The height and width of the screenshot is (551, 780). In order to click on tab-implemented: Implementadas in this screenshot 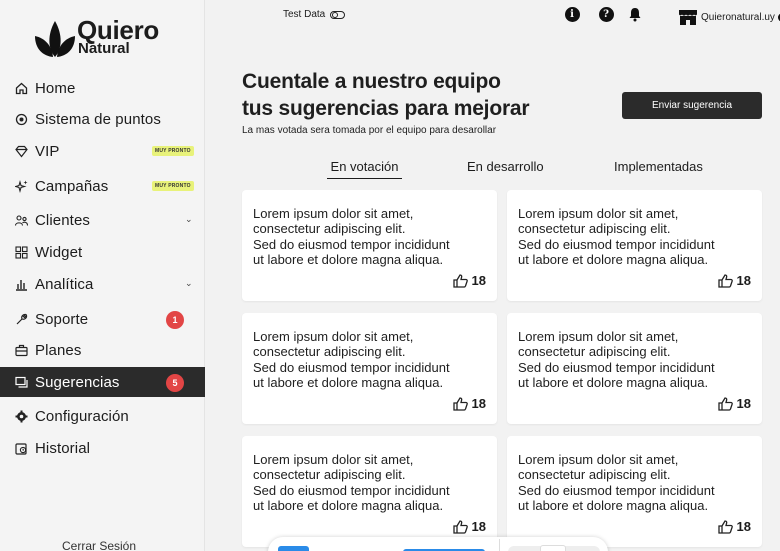, I will do `click(658, 166)`.